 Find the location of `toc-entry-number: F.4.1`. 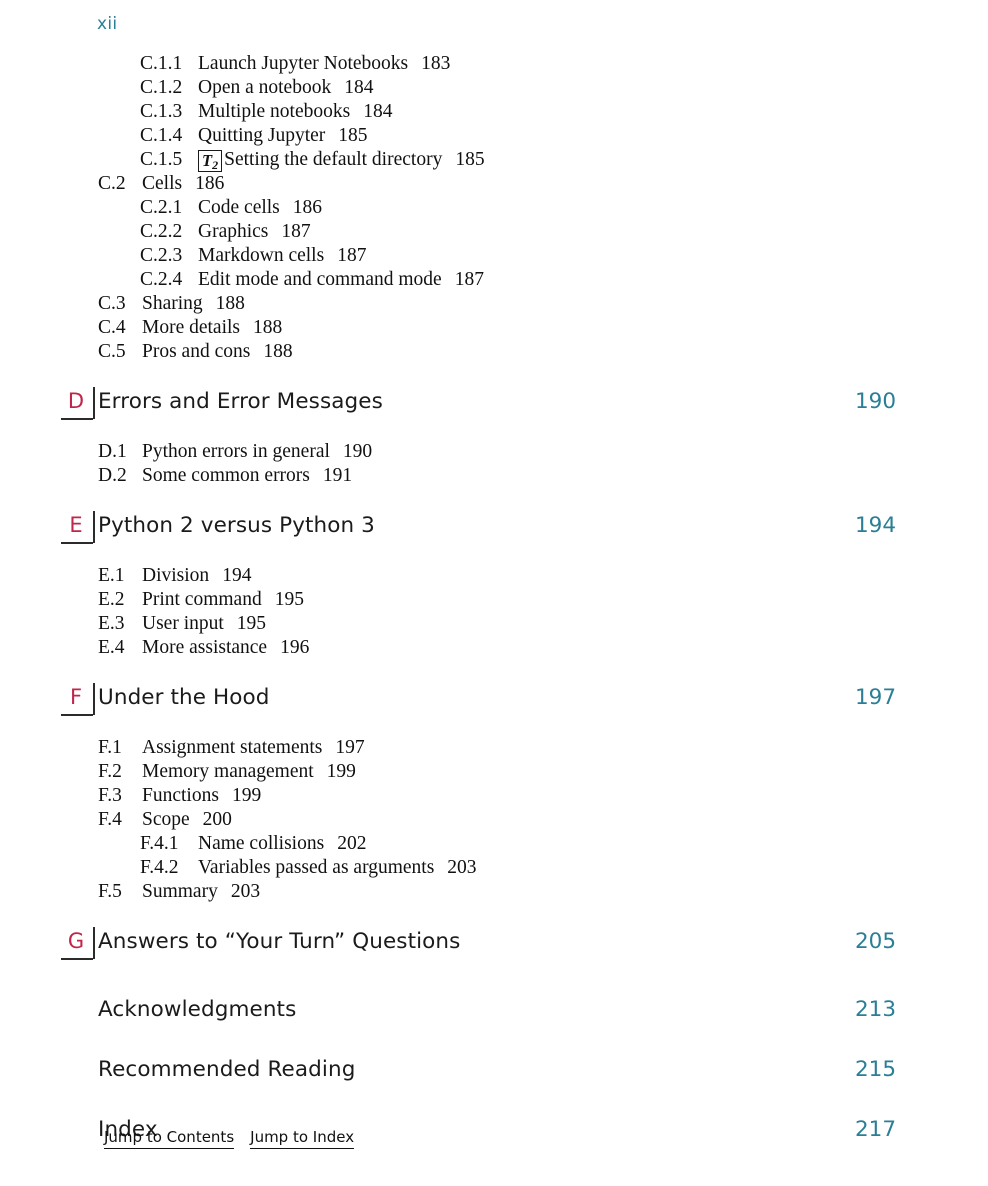

toc-entry-number: F.4.1 is located at coordinates (159, 843).